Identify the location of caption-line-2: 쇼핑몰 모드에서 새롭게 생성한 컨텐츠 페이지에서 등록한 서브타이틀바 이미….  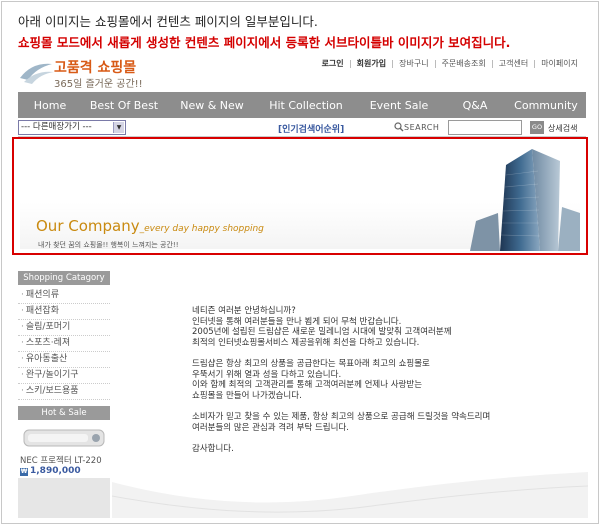
(264, 42).